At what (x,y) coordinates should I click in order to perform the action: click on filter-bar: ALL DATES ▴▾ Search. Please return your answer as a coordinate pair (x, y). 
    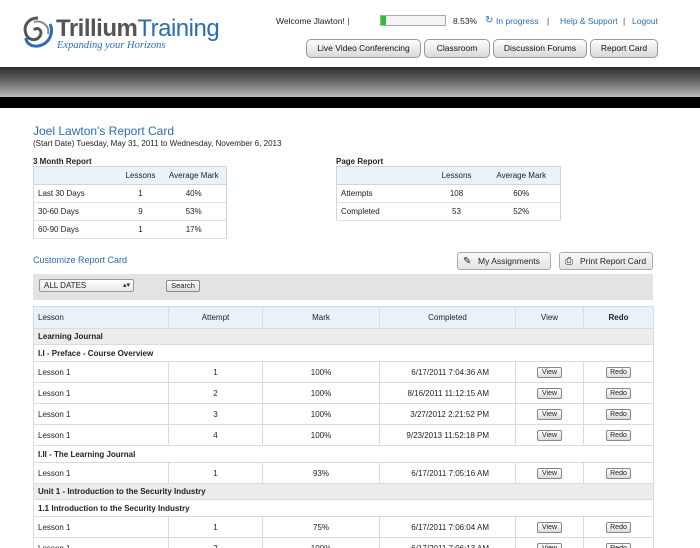
    Looking at the image, I should click on (343, 287).